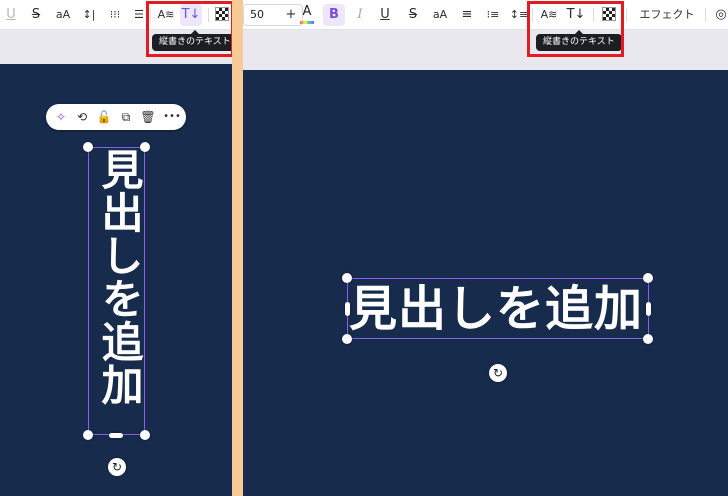 The image size is (728, 496). What do you see at coordinates (307, 11) in the screenshot?
I see `text-color-icon: A` at bounding box center [307, 11].